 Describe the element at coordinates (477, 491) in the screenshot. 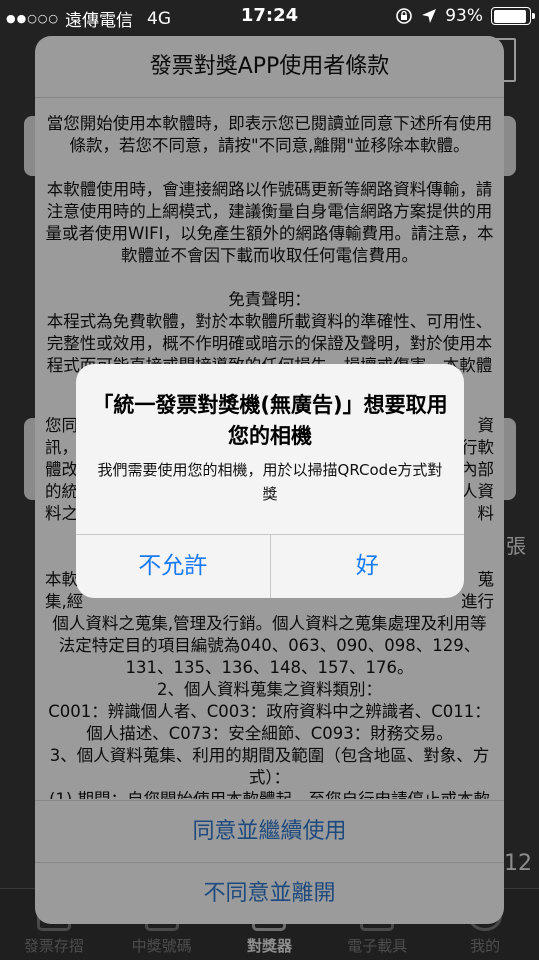

I see `partial-line: 人資` at that location.